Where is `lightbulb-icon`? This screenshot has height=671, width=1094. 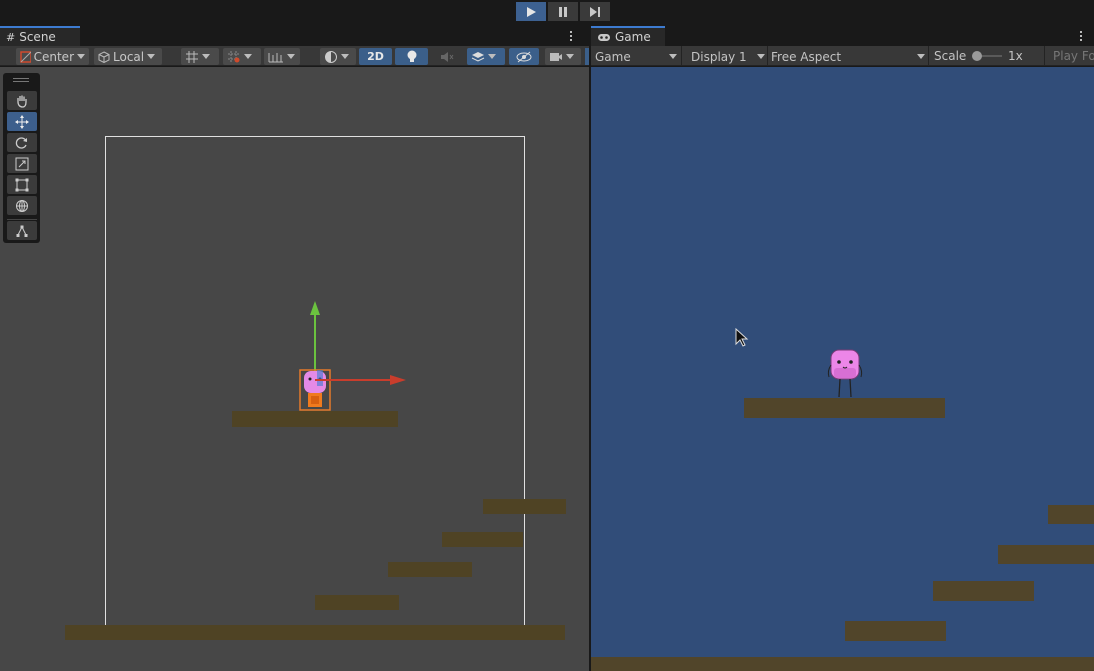 lightbulb-icon is located at coordinates (411, 56).